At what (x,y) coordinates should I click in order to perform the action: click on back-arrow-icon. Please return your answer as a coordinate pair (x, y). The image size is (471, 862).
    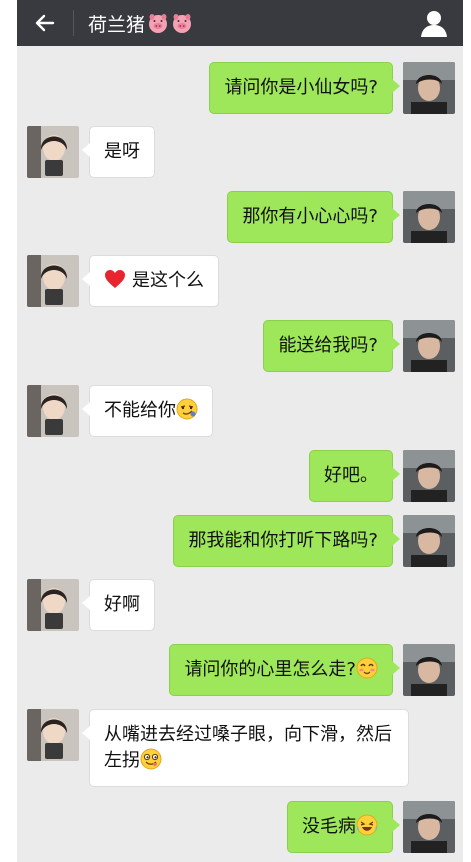
    Looking at the image, I should click on (45, 23).